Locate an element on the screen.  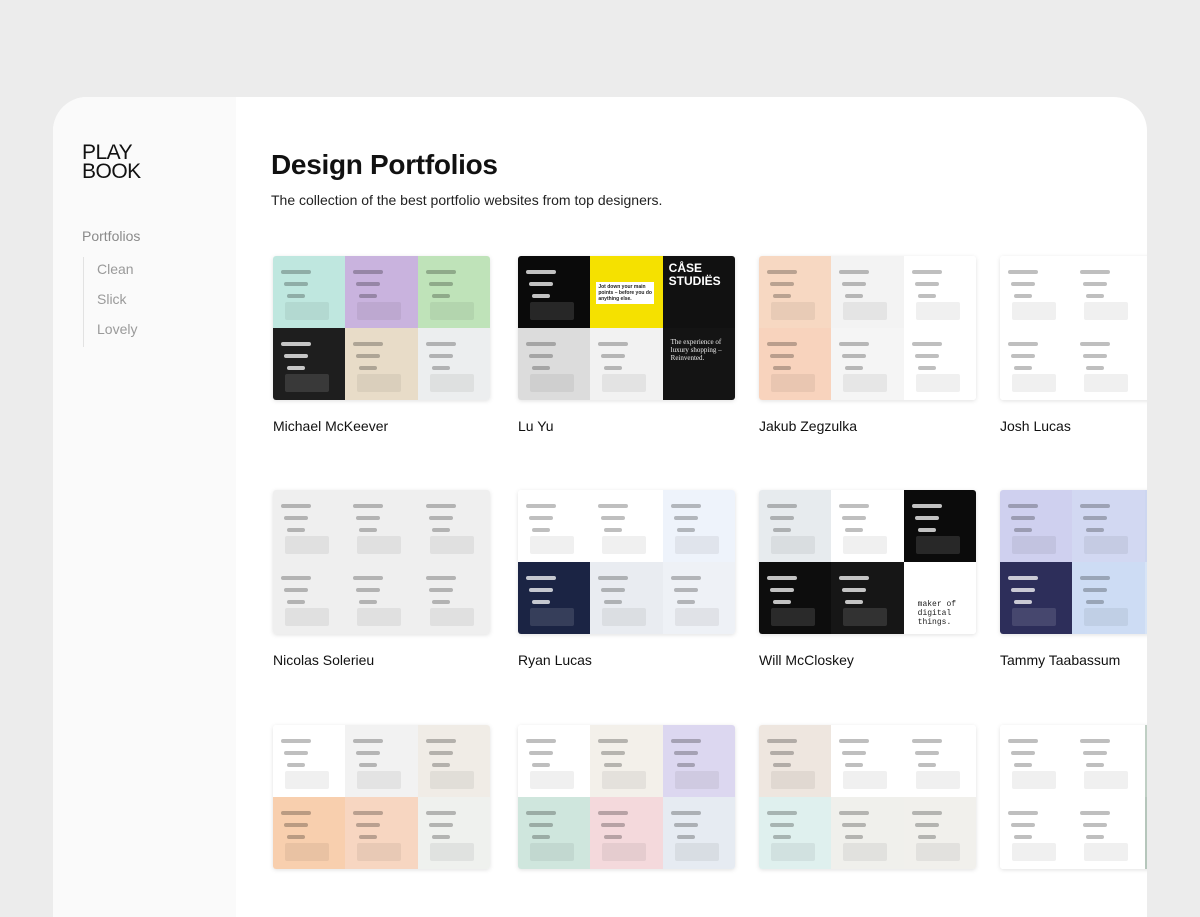
portfolio-card: Michael McKeever is located at coordinates (381, 345).